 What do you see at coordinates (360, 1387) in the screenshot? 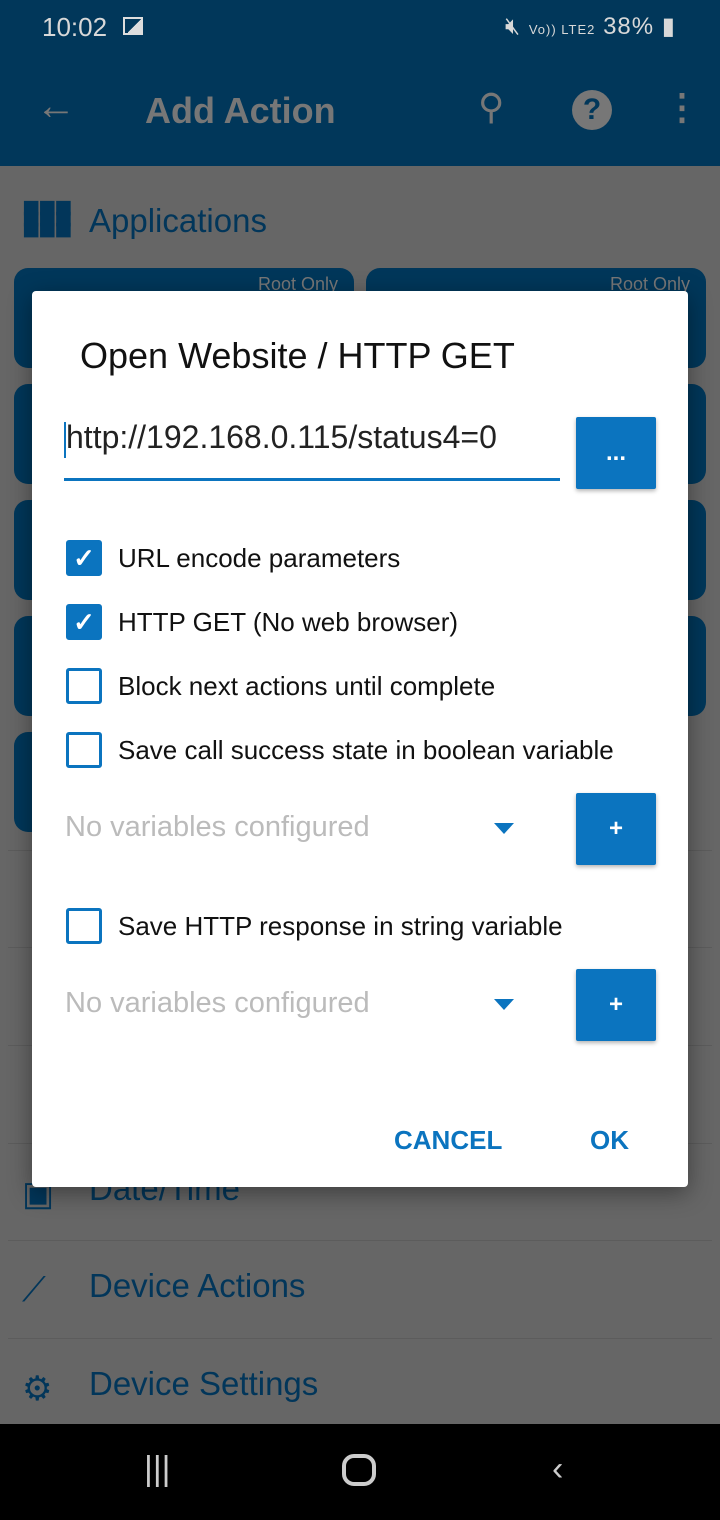
I see `list-item-device-settings: ⚙ Device Settings` at bounding box center [360, 1387].